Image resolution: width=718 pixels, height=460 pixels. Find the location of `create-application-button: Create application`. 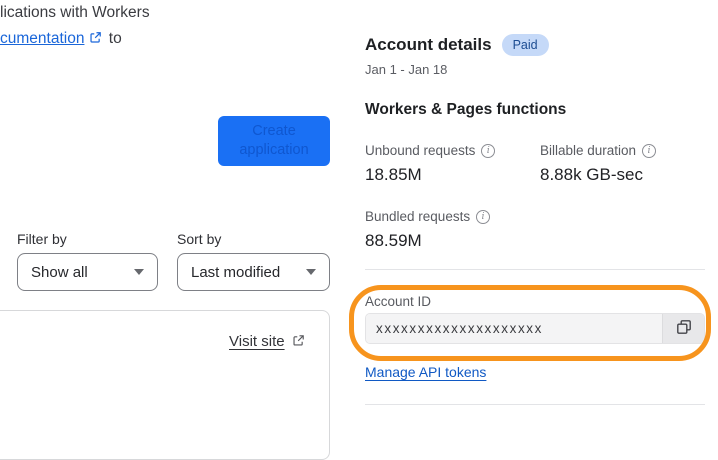

create-application-button: Create application is located at coordinates (274, 141).